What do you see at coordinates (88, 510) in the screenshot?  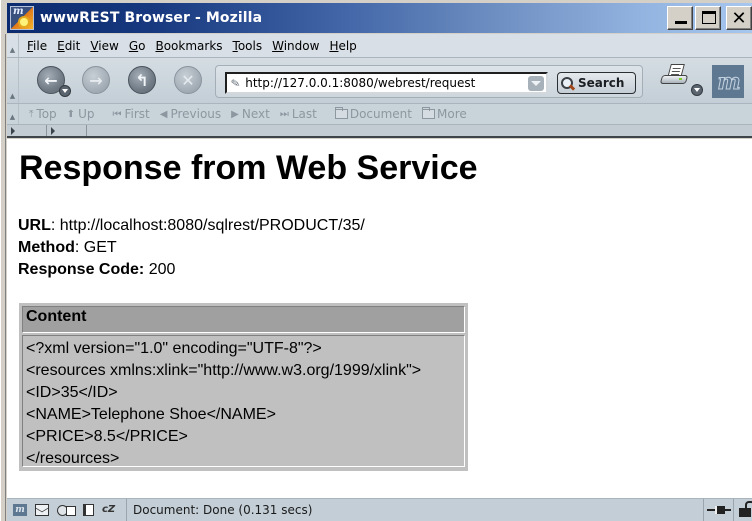 I see `address-book-icon` at bounding box center [88, 510].